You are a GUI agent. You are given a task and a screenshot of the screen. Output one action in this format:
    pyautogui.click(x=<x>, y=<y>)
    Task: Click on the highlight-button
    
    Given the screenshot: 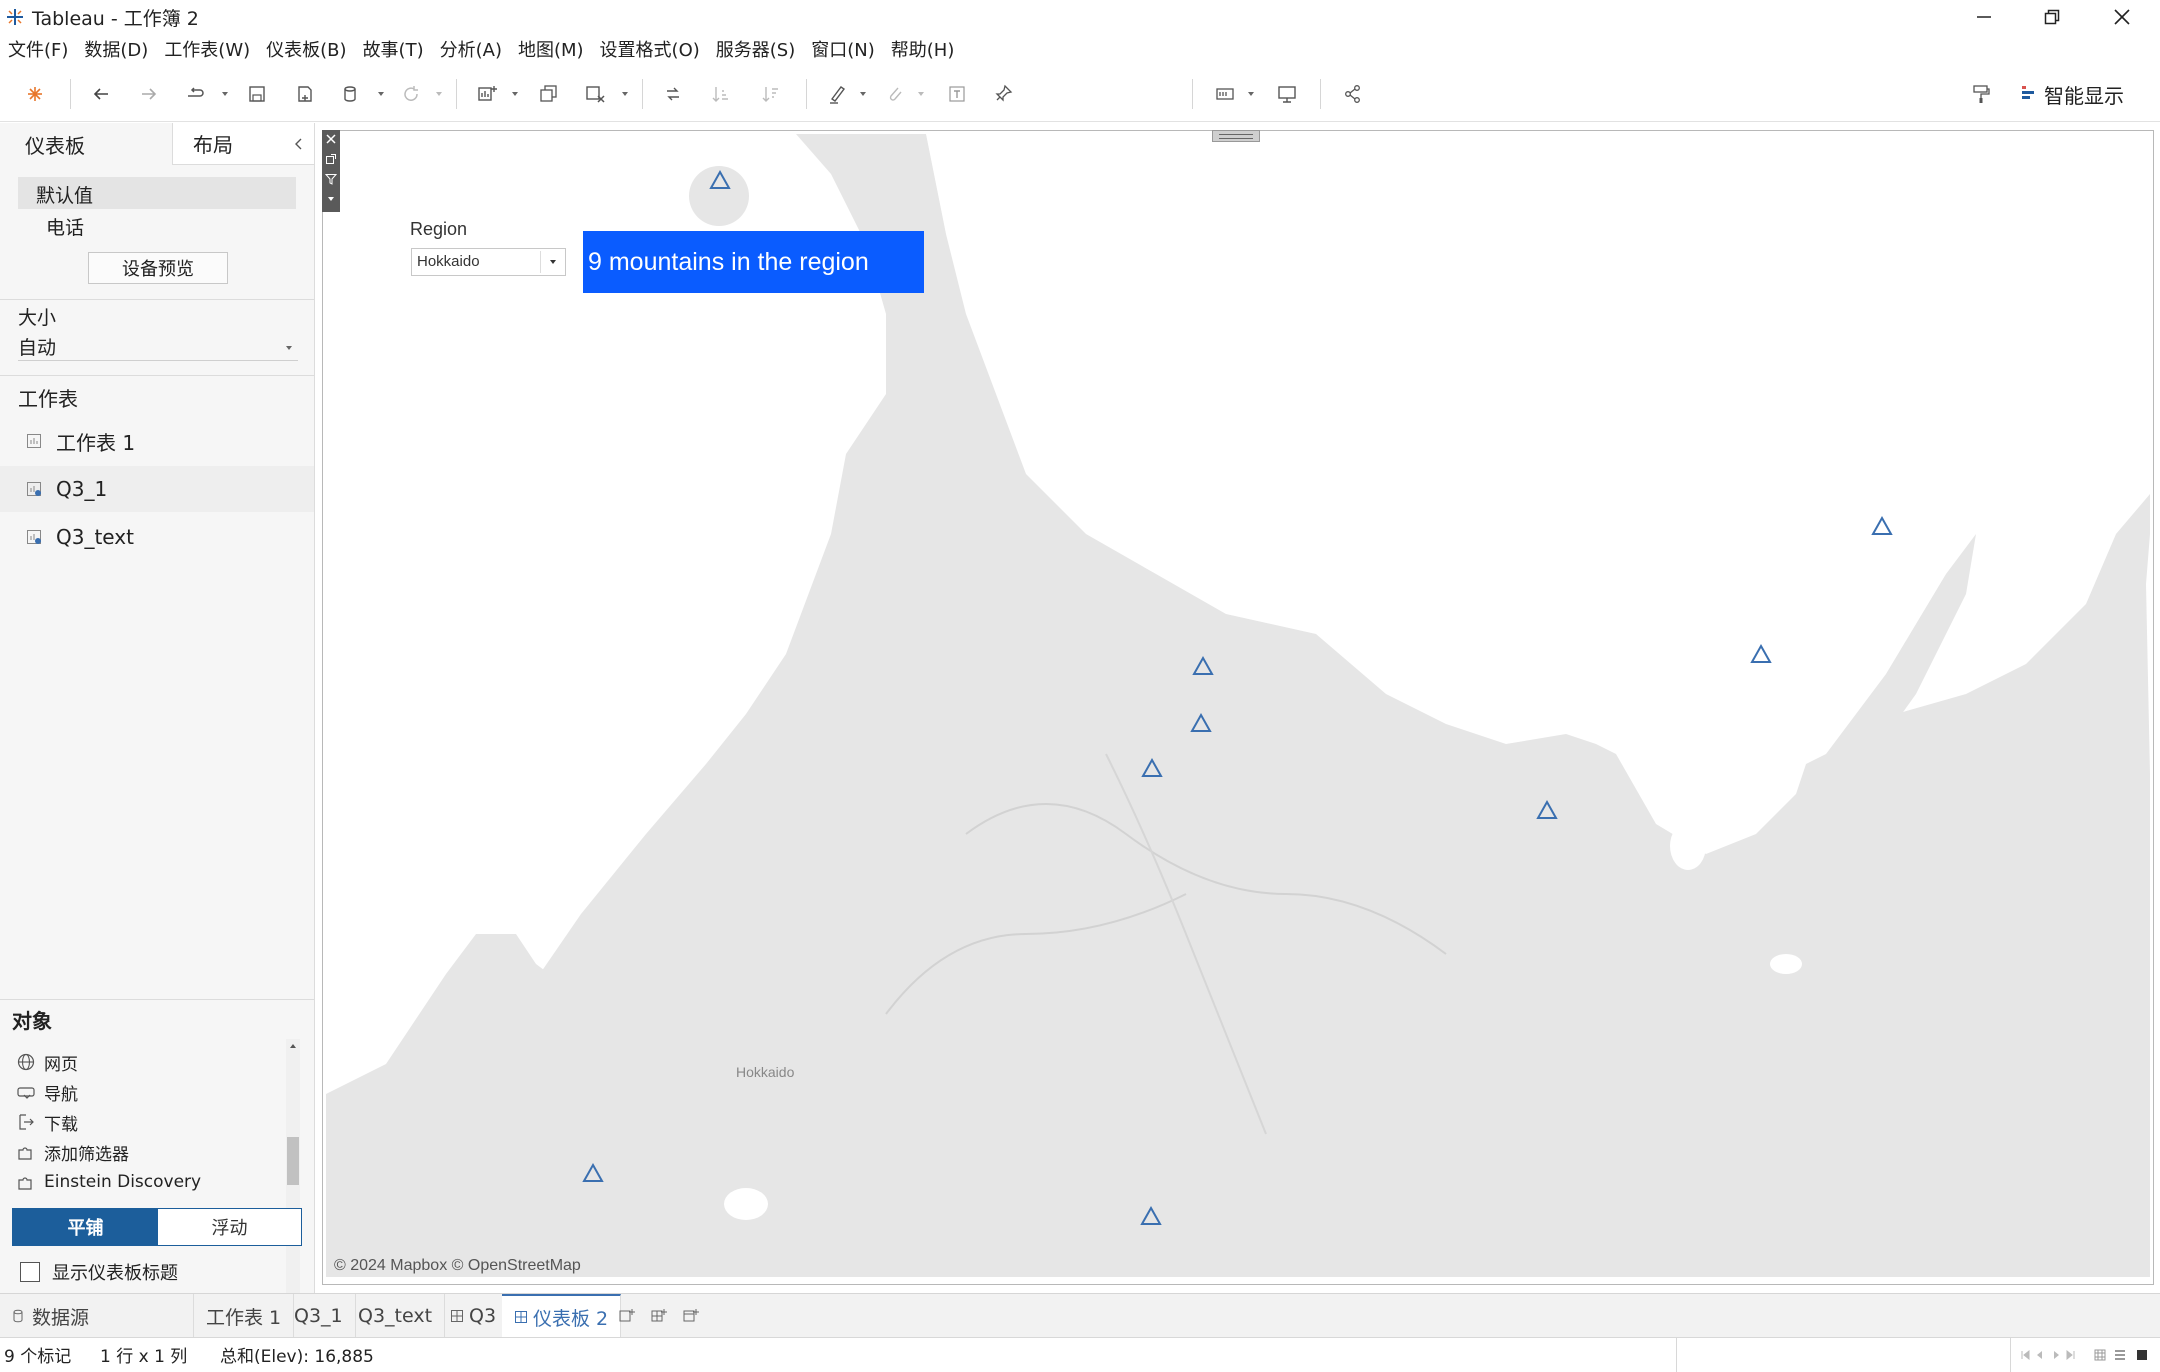 What is the action you would take?
    pyautogui.click(x=837, y=94)
    